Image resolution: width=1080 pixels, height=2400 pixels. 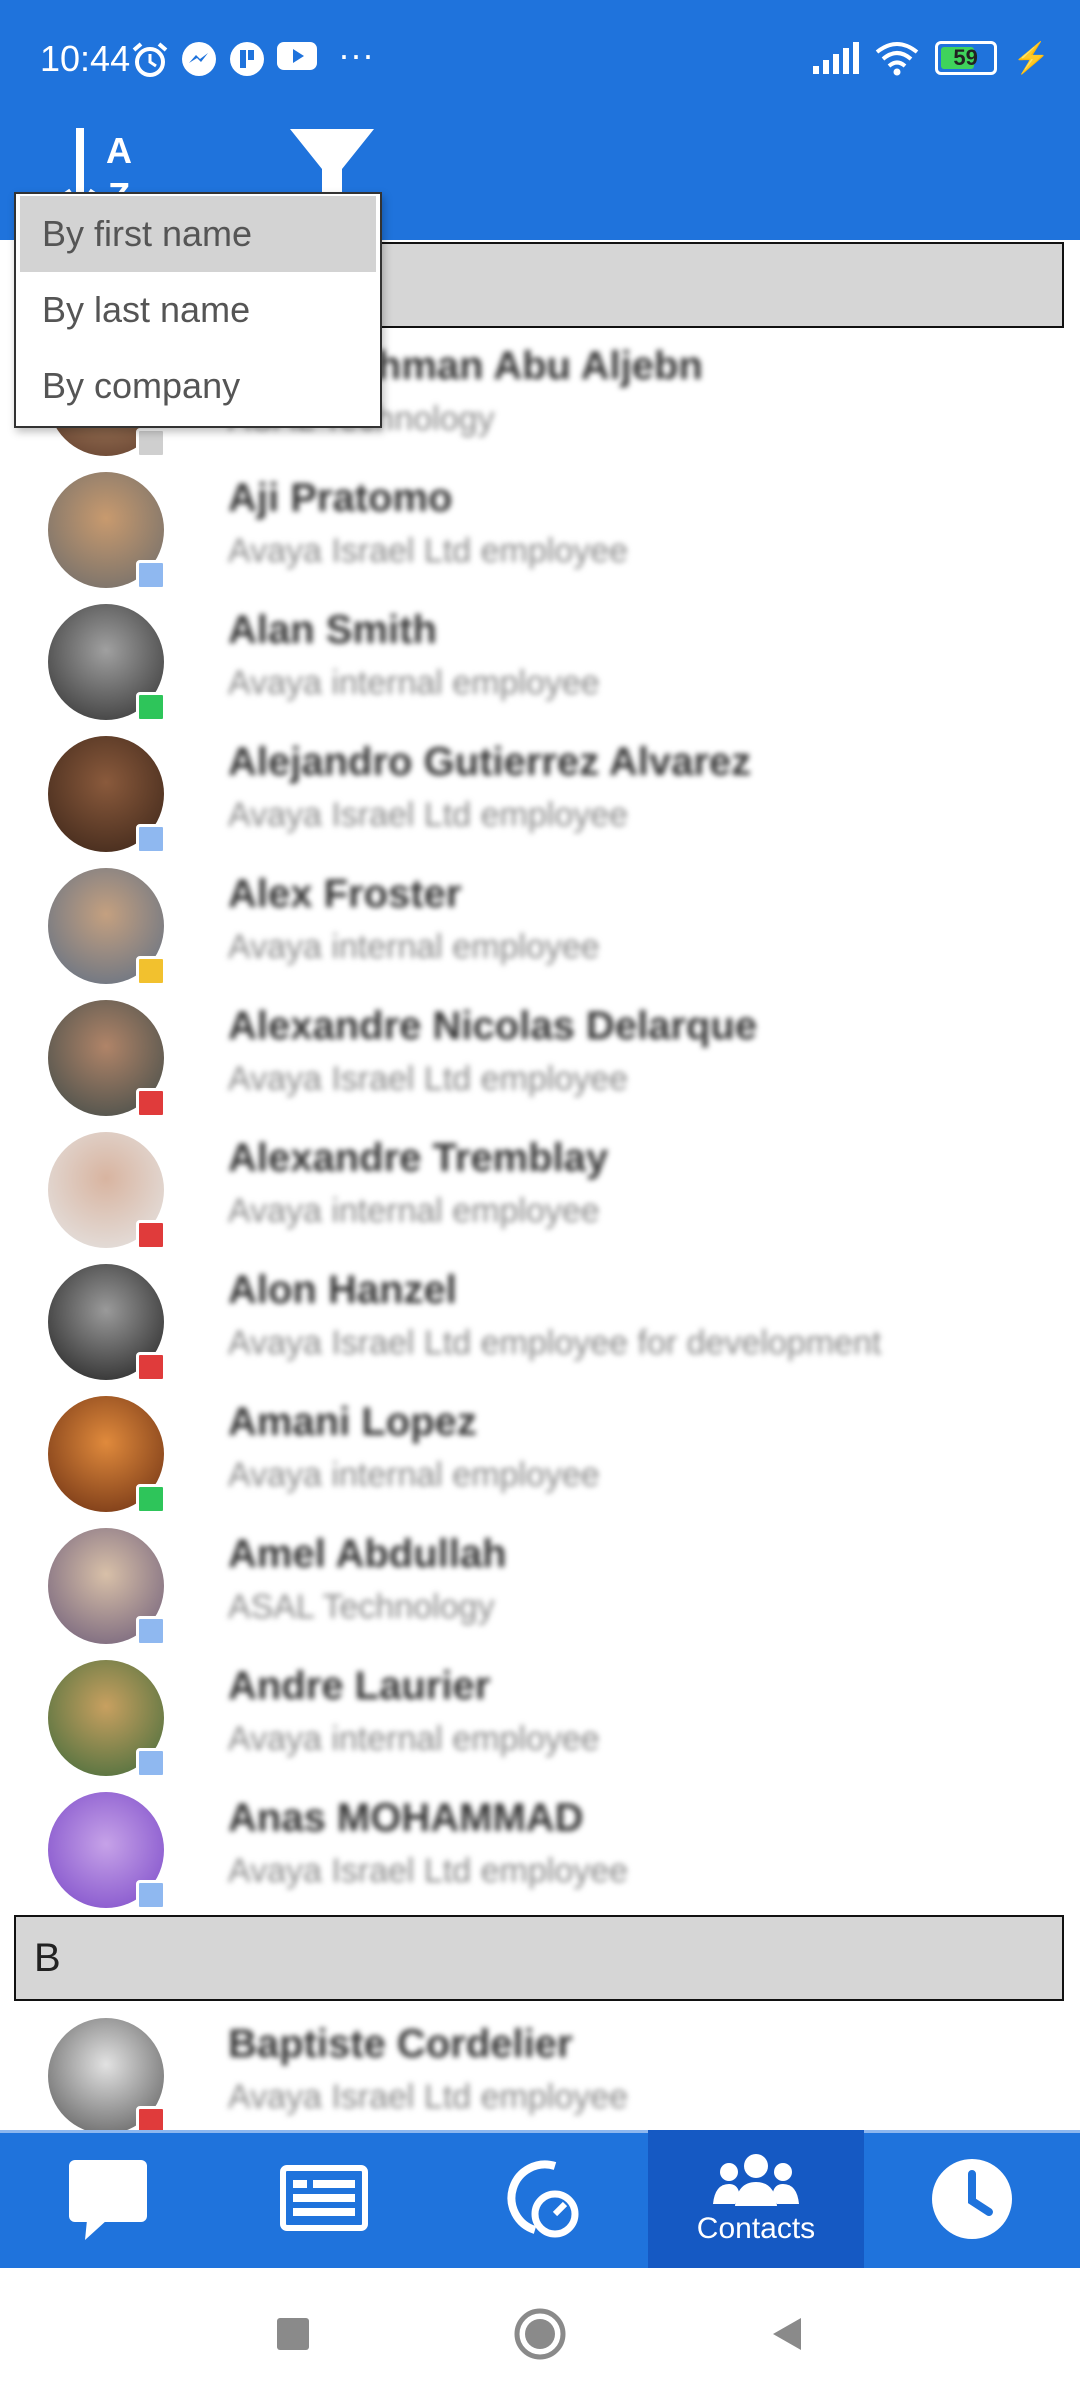 What do you see at coordinates (198, 234) in the screenshot?
I see `sort-option-first-name: By first name` at bounding box center [198, 234].